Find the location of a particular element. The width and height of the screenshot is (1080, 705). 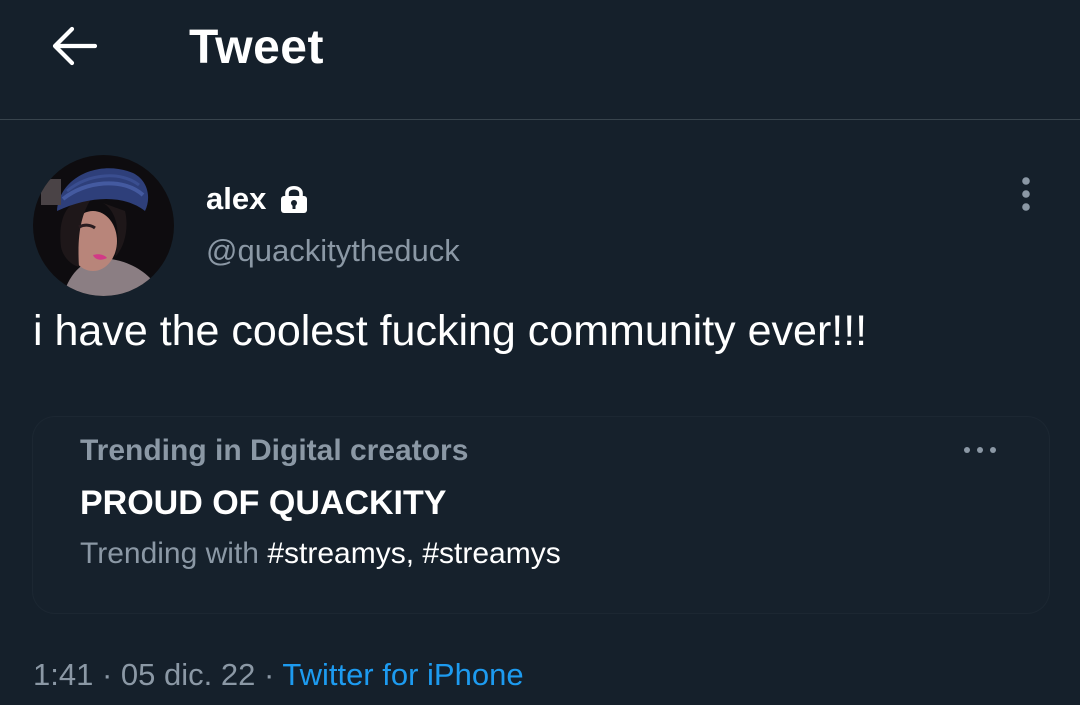

author-name: alex is located at coordinates (257, 199).